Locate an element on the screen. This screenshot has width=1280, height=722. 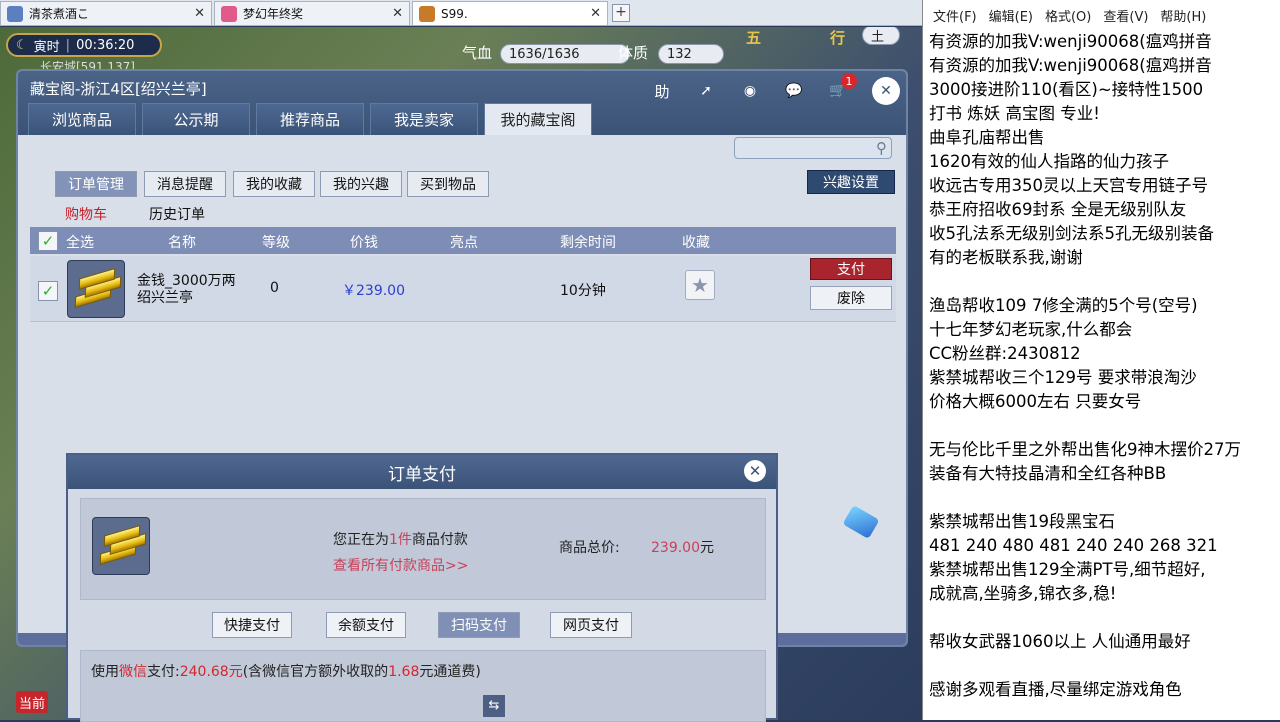
menu-help: 帮助(H) is located at coordinates (1183, 15).